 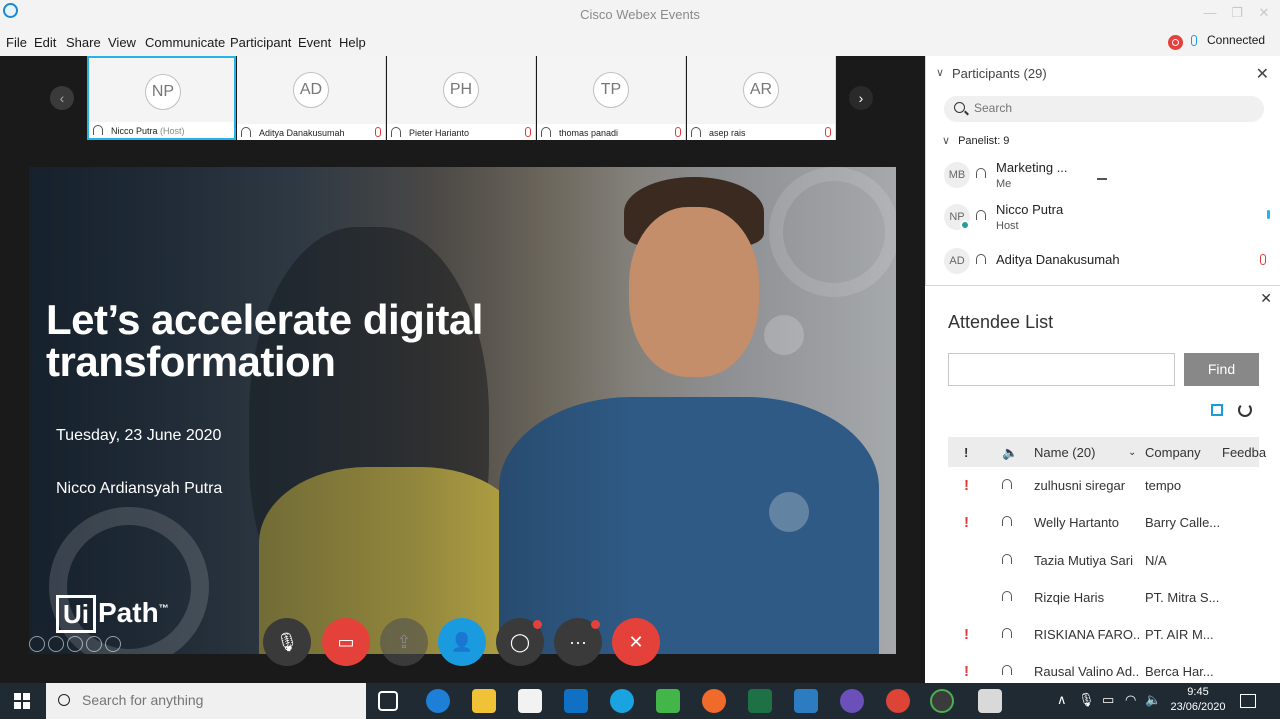 What do you see at coordinates (852, 701) in the screenshot?
I see `vpn-app-icon` at bounding box center [852, 701].